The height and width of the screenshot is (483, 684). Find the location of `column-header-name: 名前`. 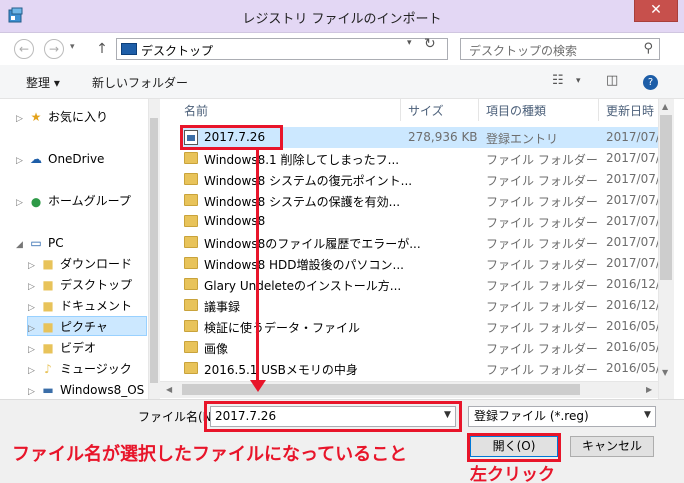

column-header-name: 名前 is located at coordinates (196, 110).